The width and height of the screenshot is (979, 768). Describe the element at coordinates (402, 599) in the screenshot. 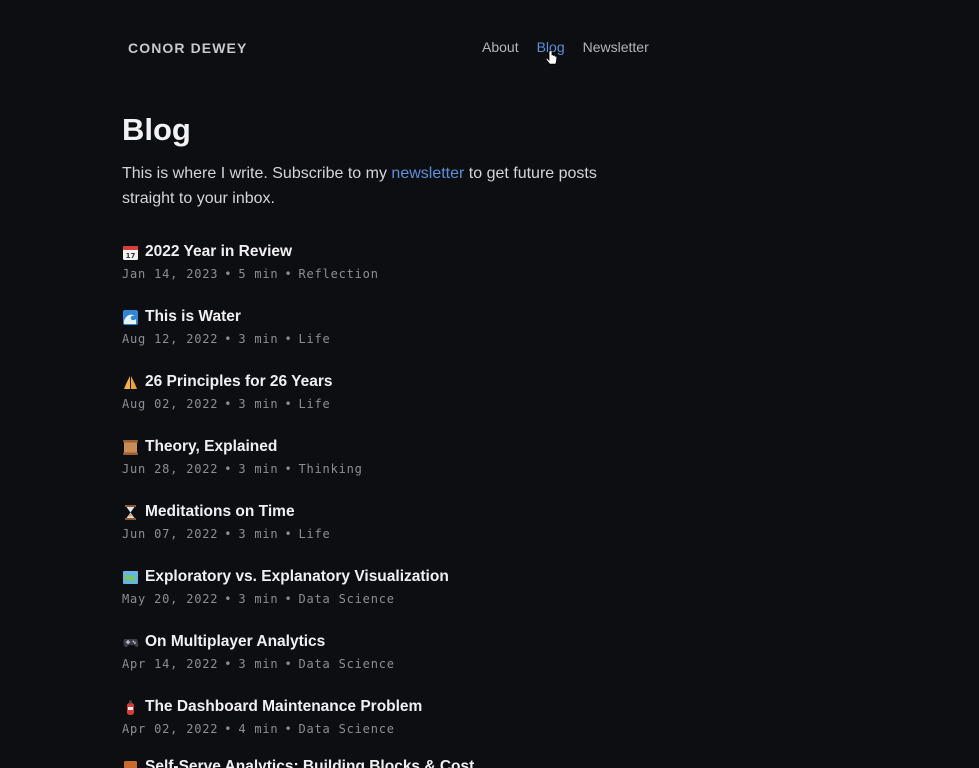

I see `post-meta: May 20, 2022 • 3 min • Data Science` at that location.